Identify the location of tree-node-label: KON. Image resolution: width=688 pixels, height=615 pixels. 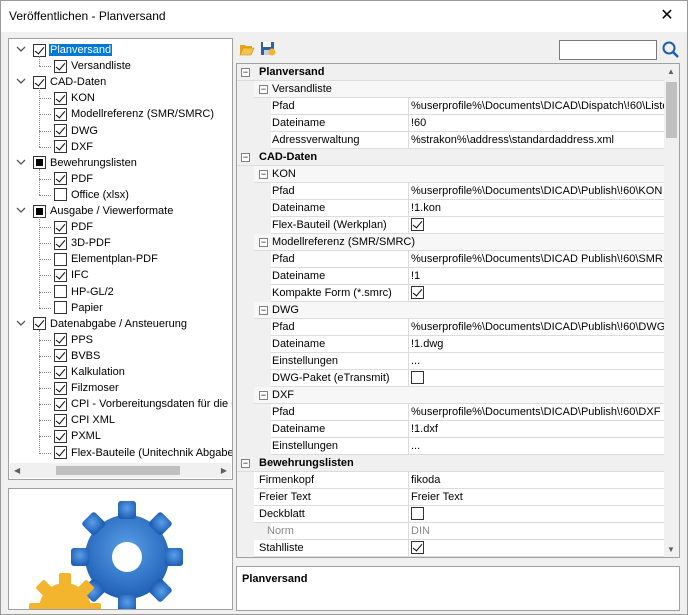
(83, 98).